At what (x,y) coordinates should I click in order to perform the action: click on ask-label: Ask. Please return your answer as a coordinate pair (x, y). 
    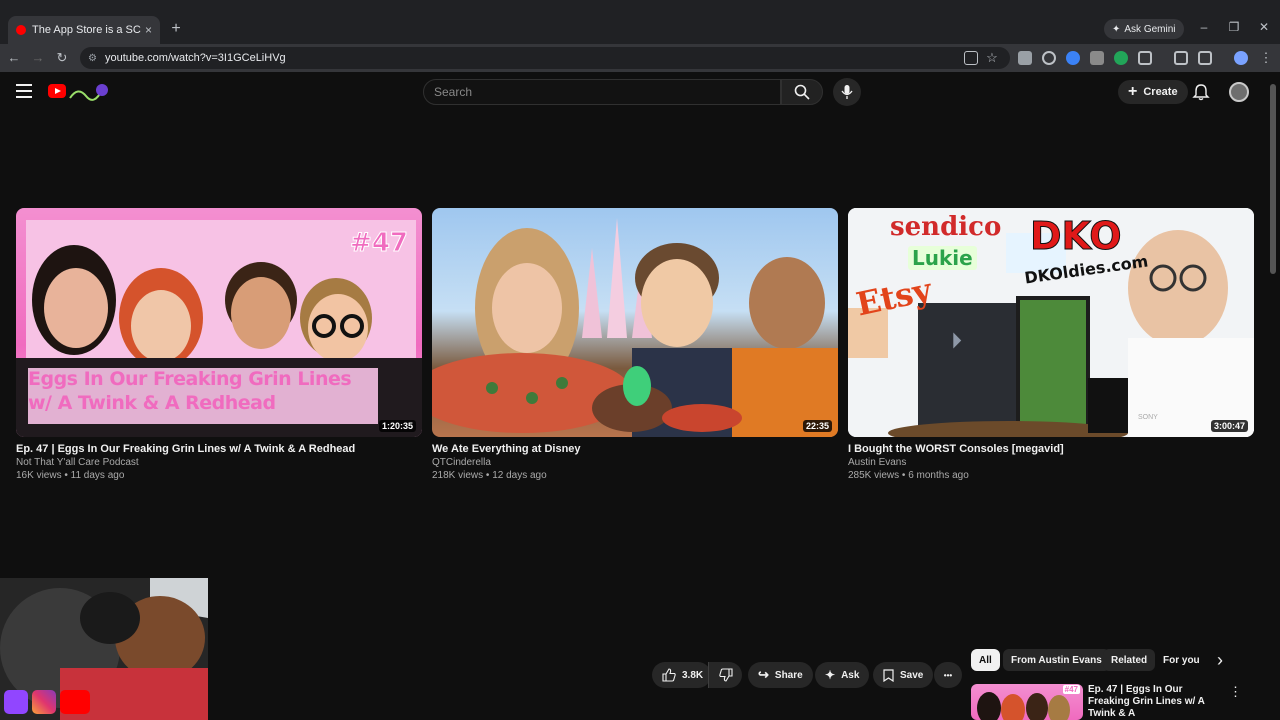
    Looking at the image, I should click on (850, 675).